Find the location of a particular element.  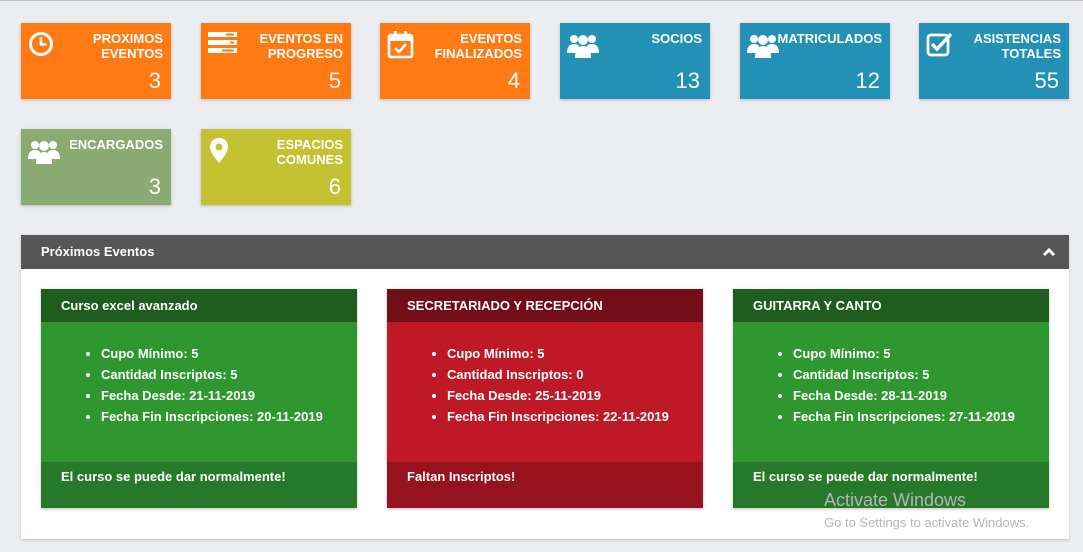

event-detail-item: Fecha Fin Inscripciones: 22-11-2019 is located at coordinates (558, 416).